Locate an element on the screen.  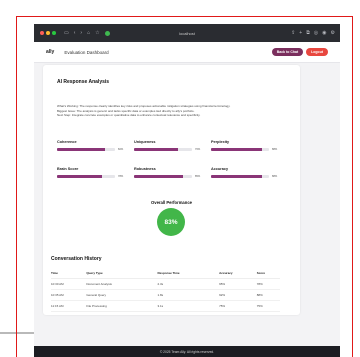
metric-value: 76% is located at coordinates (198, 149).